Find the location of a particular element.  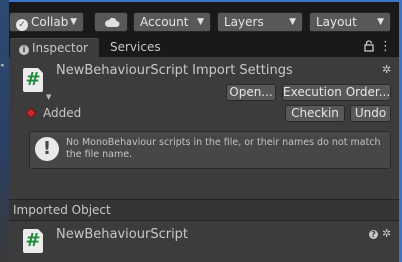

toolbar: ✓ Collab ▼ Account ▼ Layers ▼ Layout ▼ is located at coordinates (204, 20).